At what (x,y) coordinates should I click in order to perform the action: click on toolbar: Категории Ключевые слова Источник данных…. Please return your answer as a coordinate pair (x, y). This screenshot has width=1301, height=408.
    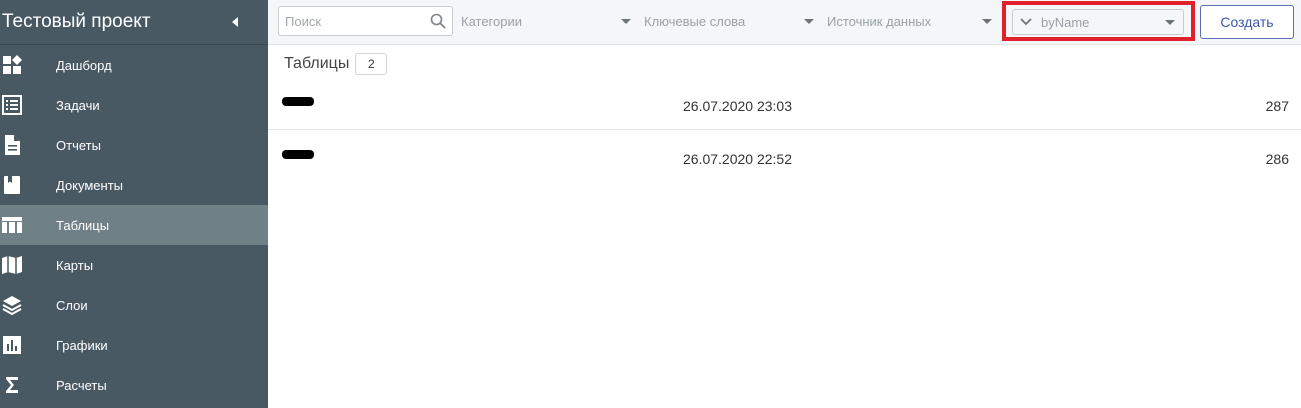
    Looking at the image, I should click on (784, 22).